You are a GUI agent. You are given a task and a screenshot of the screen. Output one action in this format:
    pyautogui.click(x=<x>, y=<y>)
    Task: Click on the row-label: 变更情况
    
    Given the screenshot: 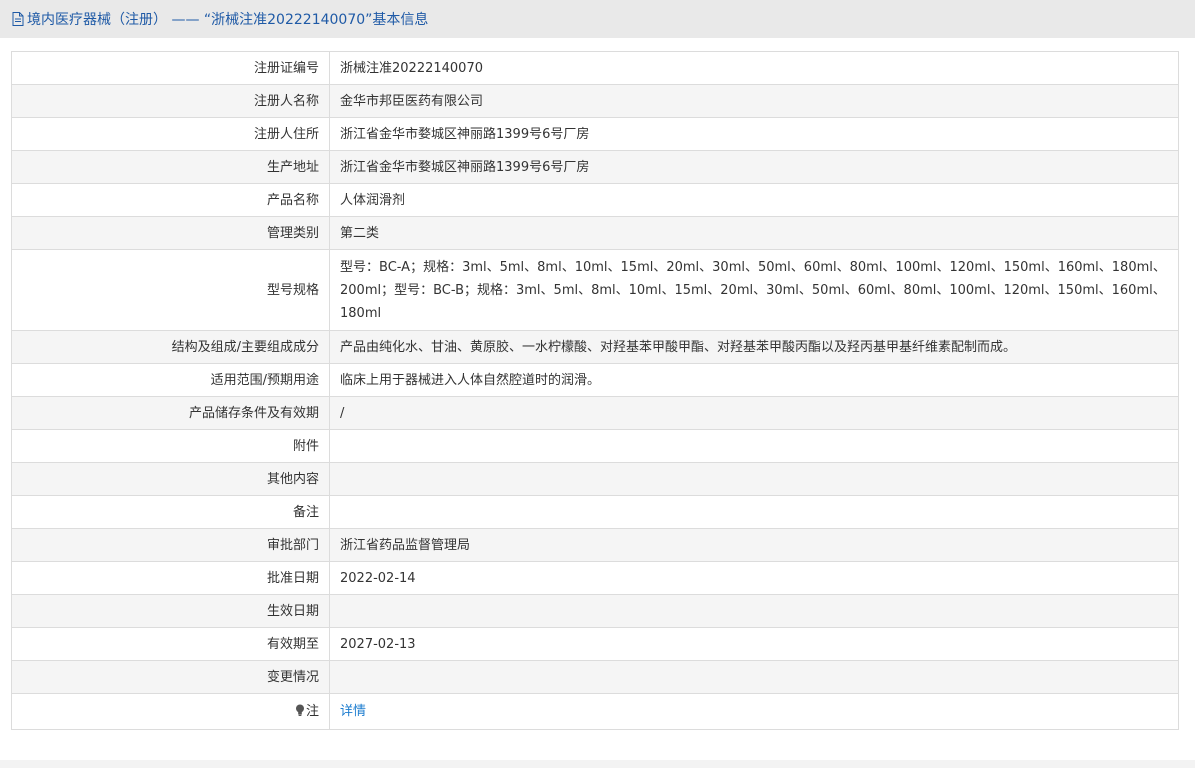 What is the action you would take?
    pyautogui.click(x=170, y=677)
    